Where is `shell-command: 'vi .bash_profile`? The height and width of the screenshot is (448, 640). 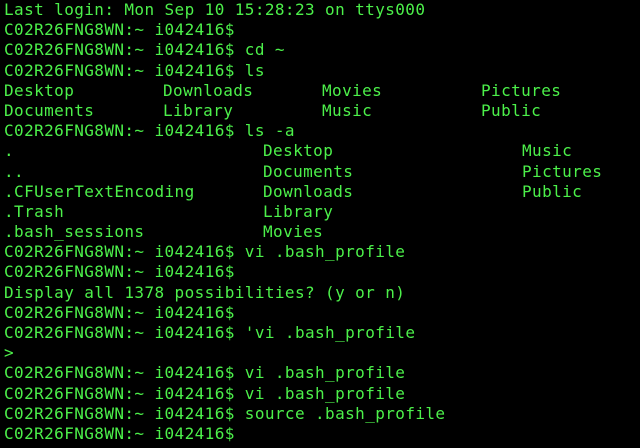
shell-command: 'vi .bash_profile is located at coordinates (325, 332).